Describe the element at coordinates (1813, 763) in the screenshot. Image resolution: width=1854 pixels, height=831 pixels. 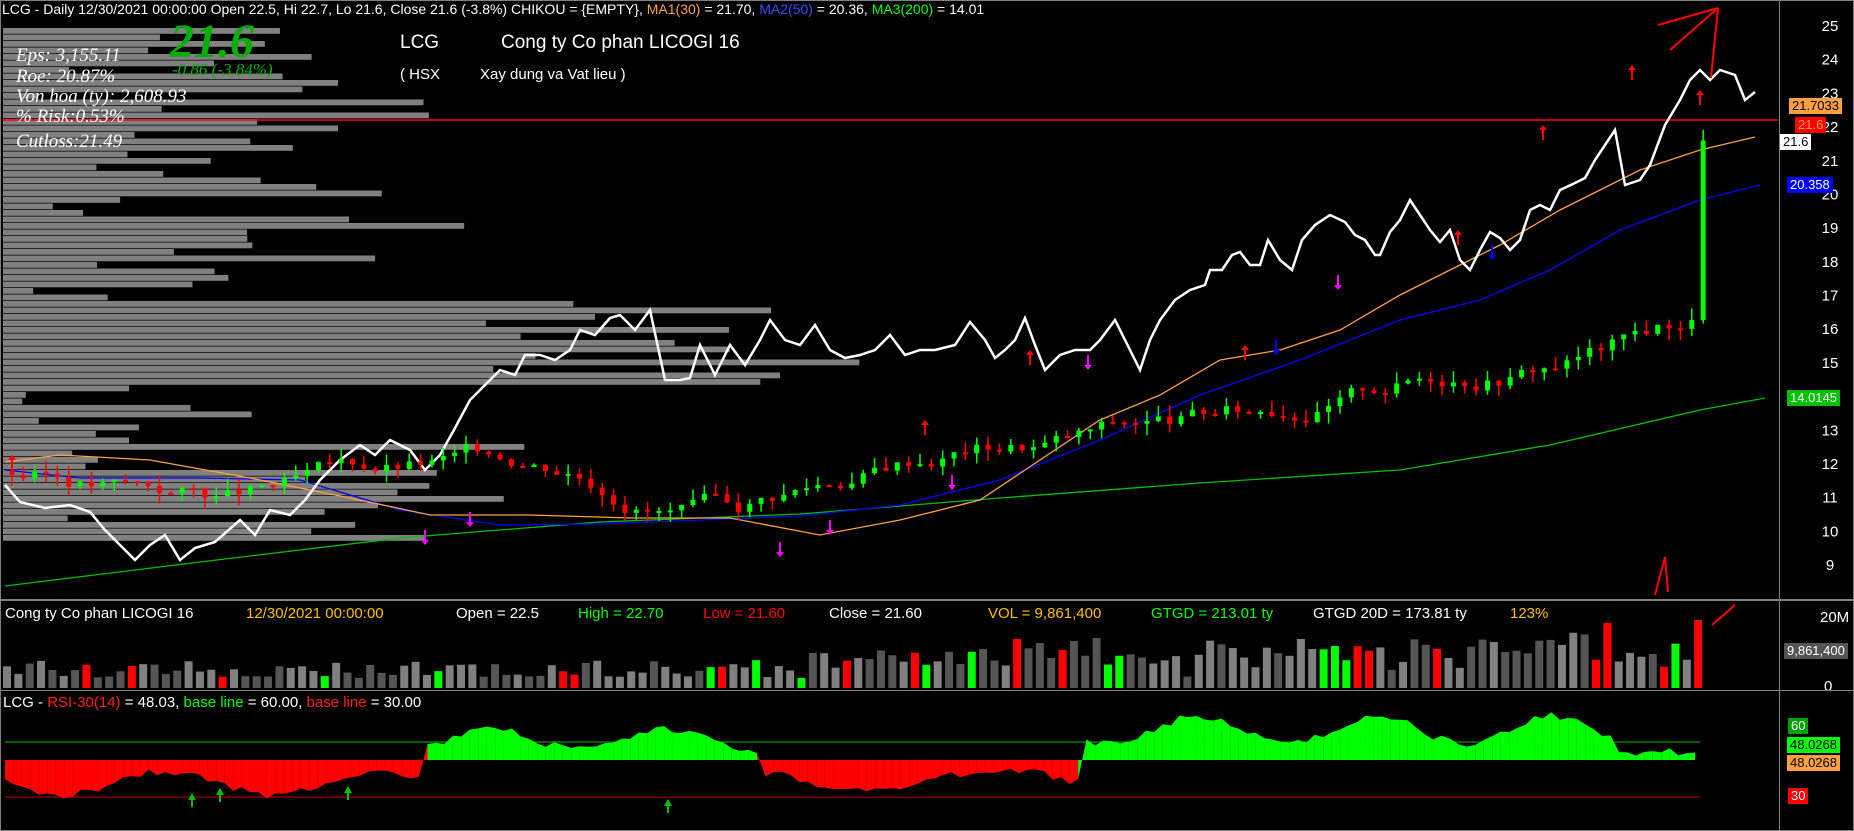
I see `rsi-orange-tag: 48.0268` at that location.